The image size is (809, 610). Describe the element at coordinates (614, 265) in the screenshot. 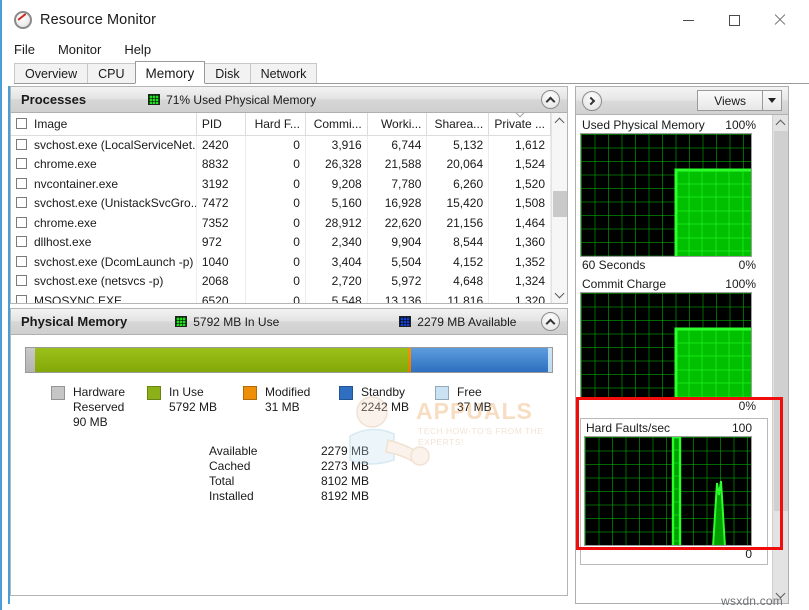

I see `chart-xaxis-label-used-physical-memory: 60 Seconds` at that location.